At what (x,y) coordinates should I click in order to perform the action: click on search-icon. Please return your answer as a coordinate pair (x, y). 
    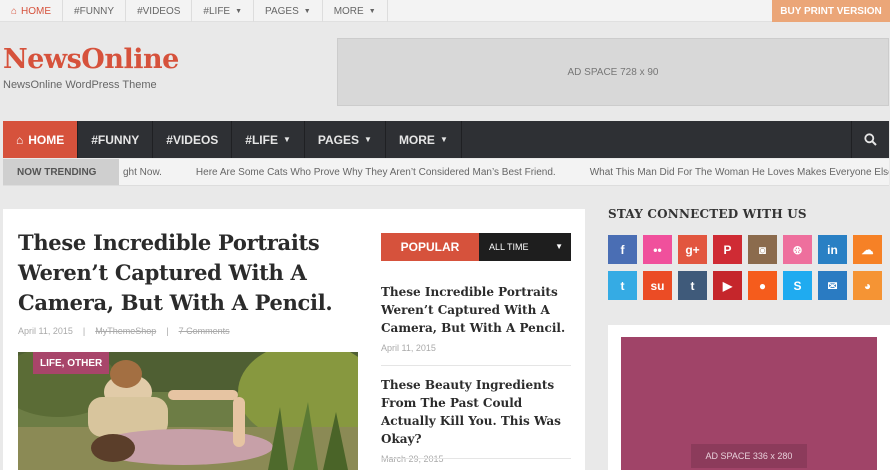
    Looking at the image, I should click on (870, 139).